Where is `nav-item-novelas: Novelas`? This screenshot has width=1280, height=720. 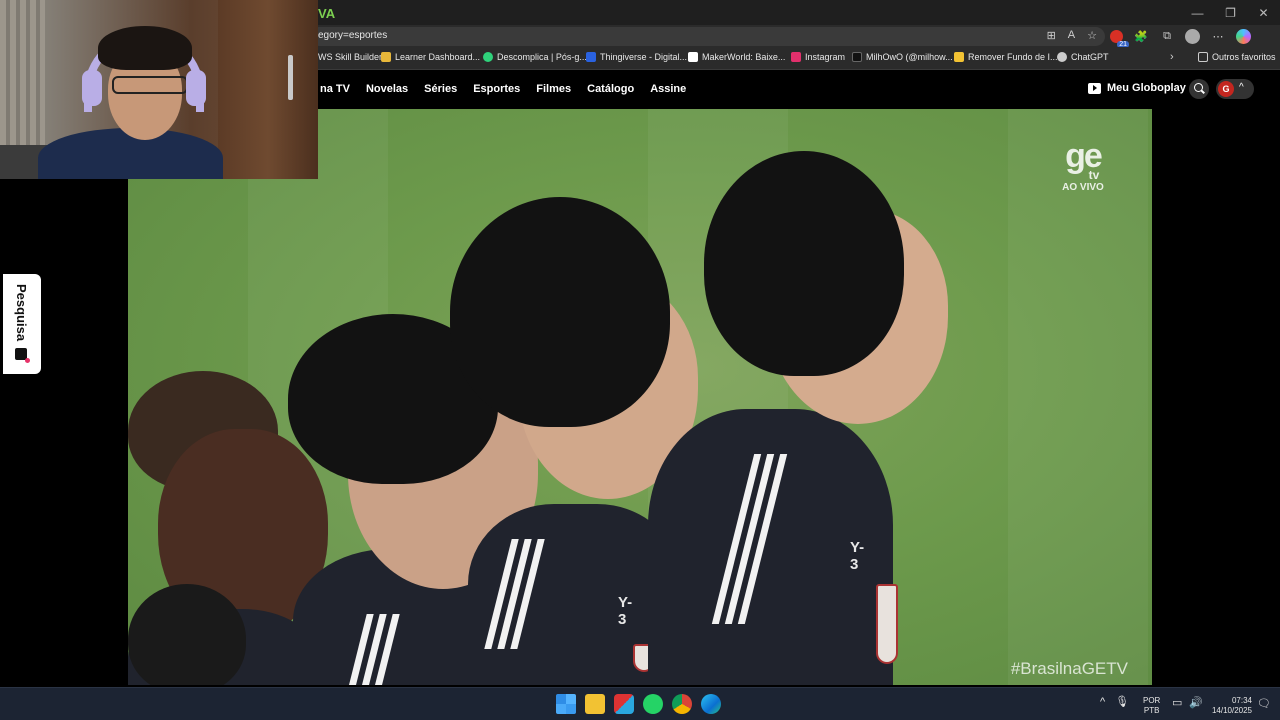
nav-item-novelas: Novelas is located at coordinates (387, 89).